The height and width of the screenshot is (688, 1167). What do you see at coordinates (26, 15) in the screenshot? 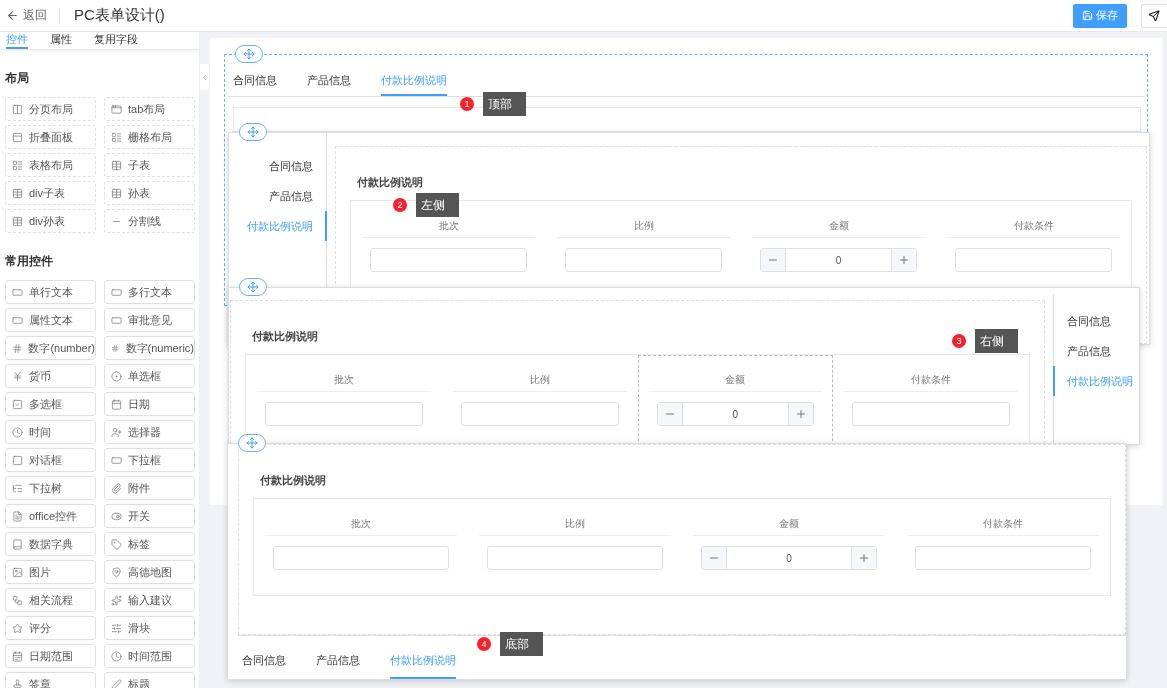
I see `back-link: 返回` at bounding box center [26, 15].